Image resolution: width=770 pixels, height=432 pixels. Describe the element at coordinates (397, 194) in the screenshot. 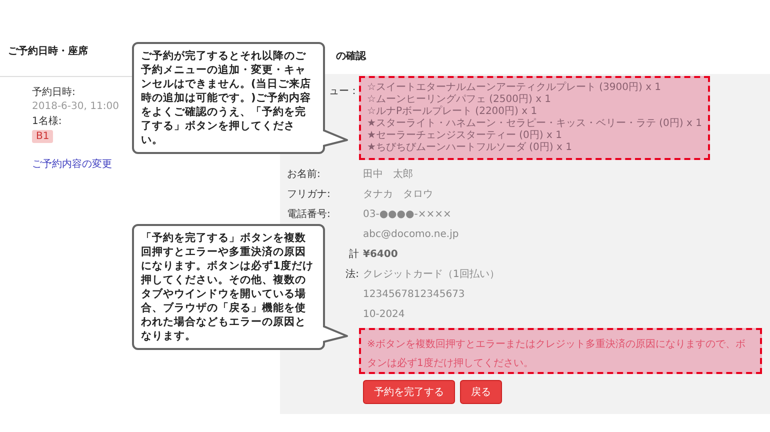

I see `field-value: タナカ タロウ` at that location.